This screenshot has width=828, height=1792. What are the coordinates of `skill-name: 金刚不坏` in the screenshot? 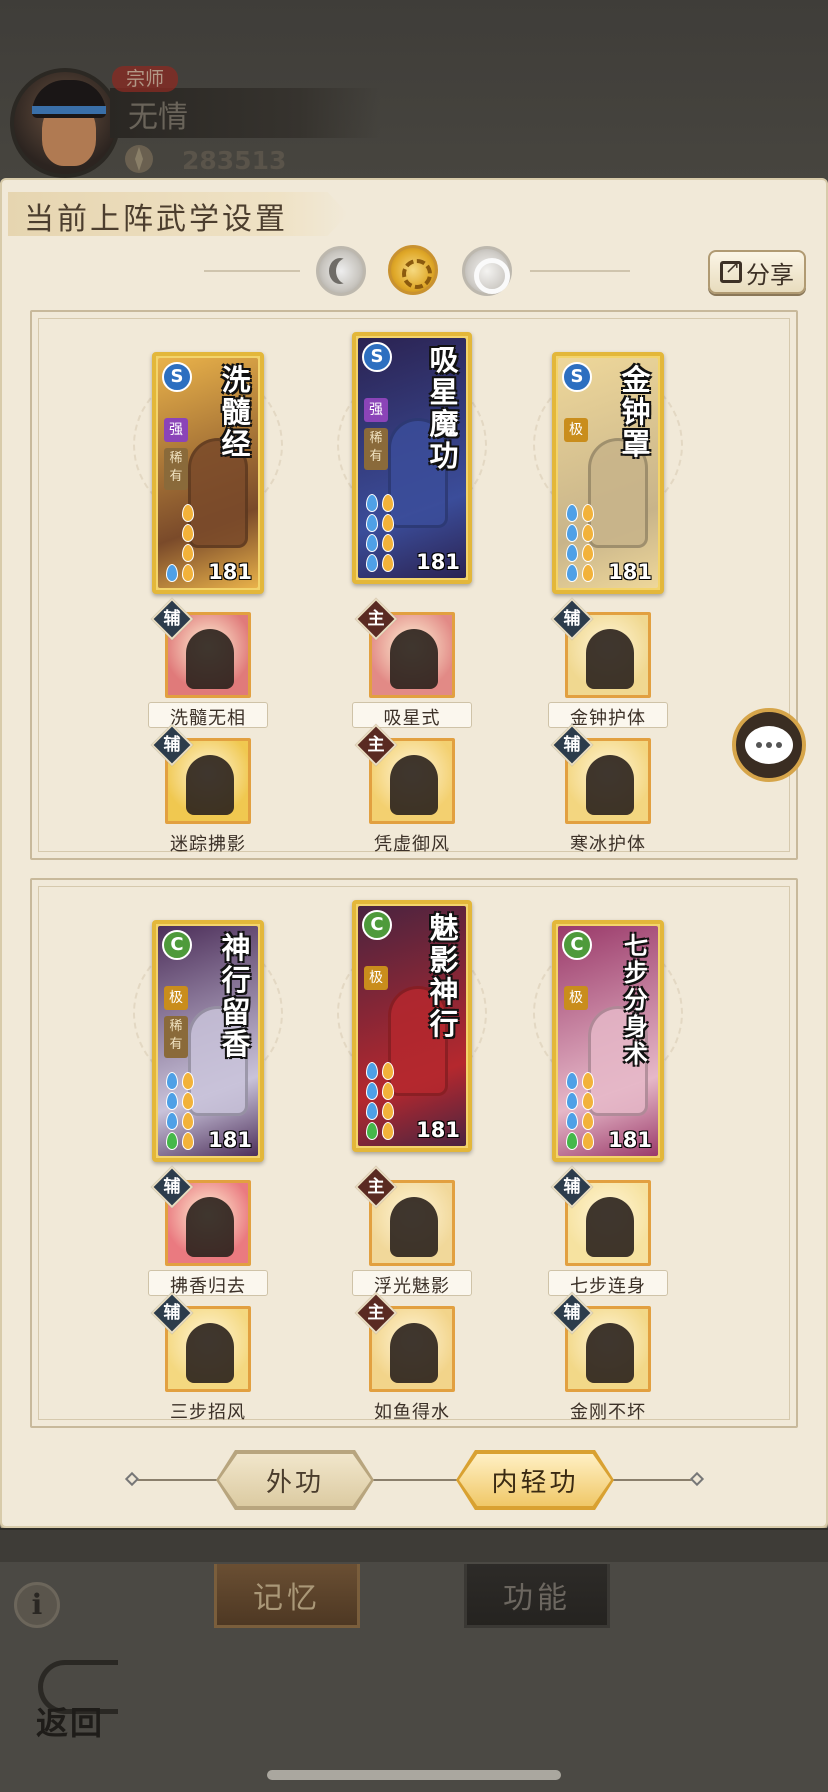 It's located at (608, 1412).